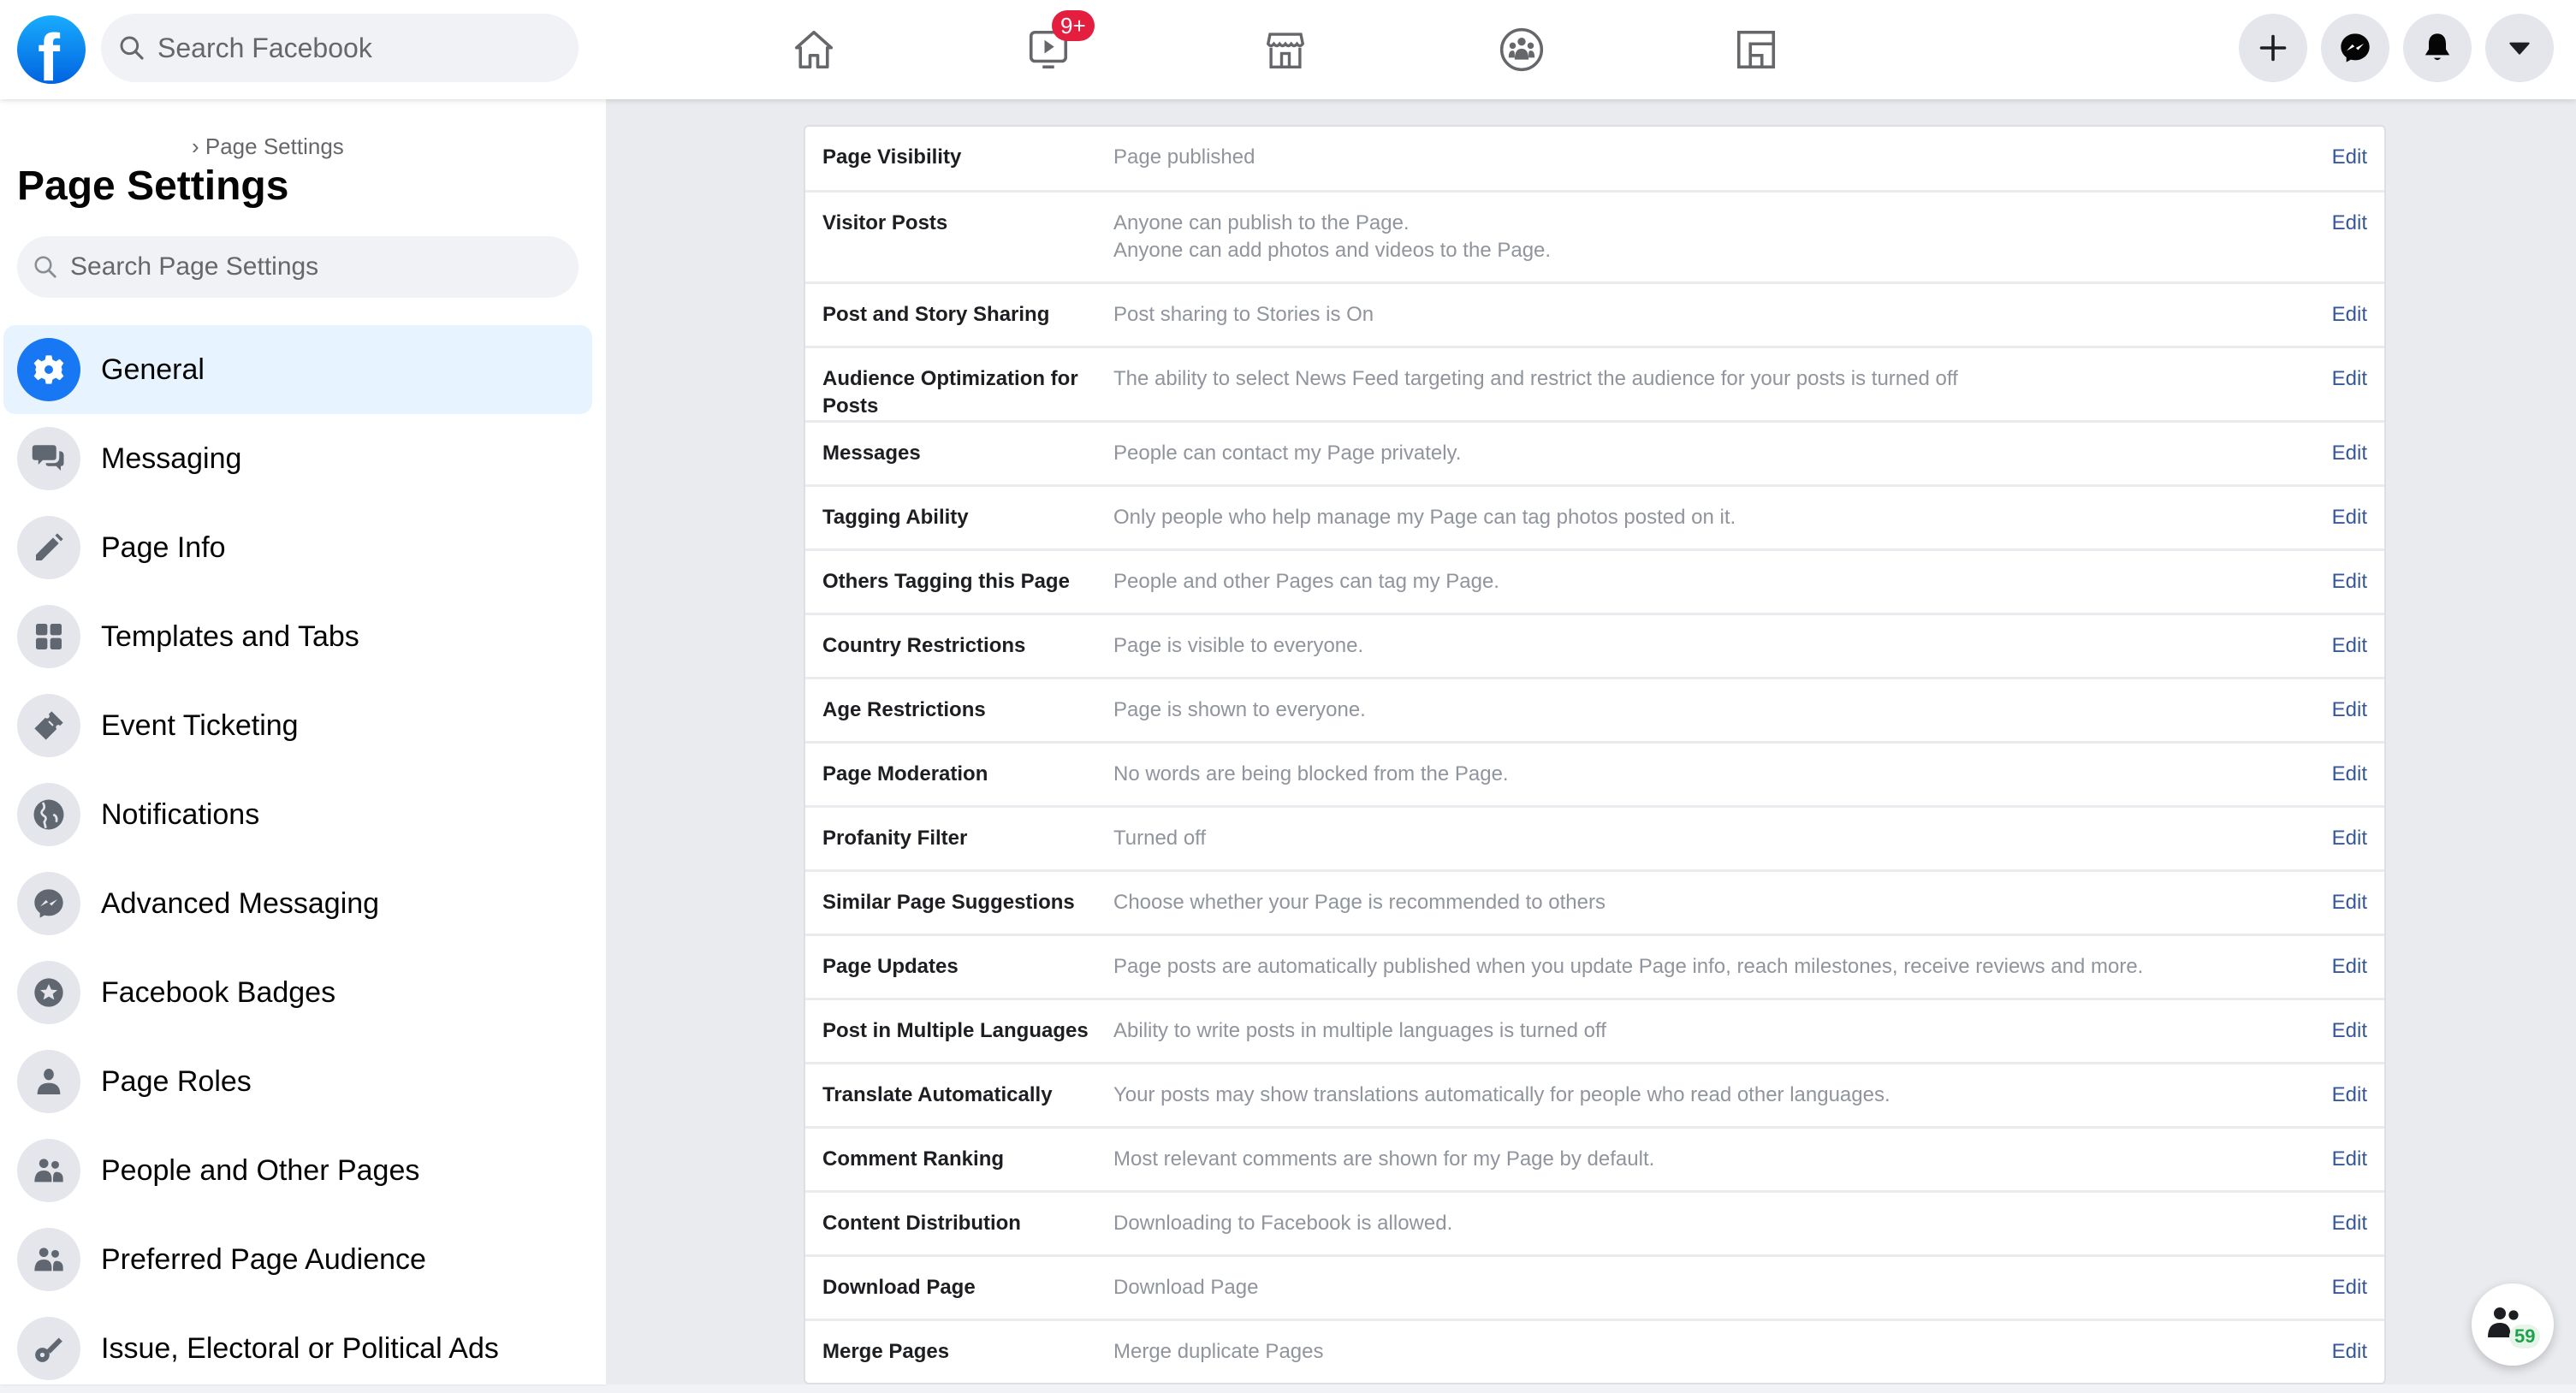  Describe the element at coordinates (1722, 1361) in the screenshot. I see `setting-value: Merge duplicate Pages` at that location.